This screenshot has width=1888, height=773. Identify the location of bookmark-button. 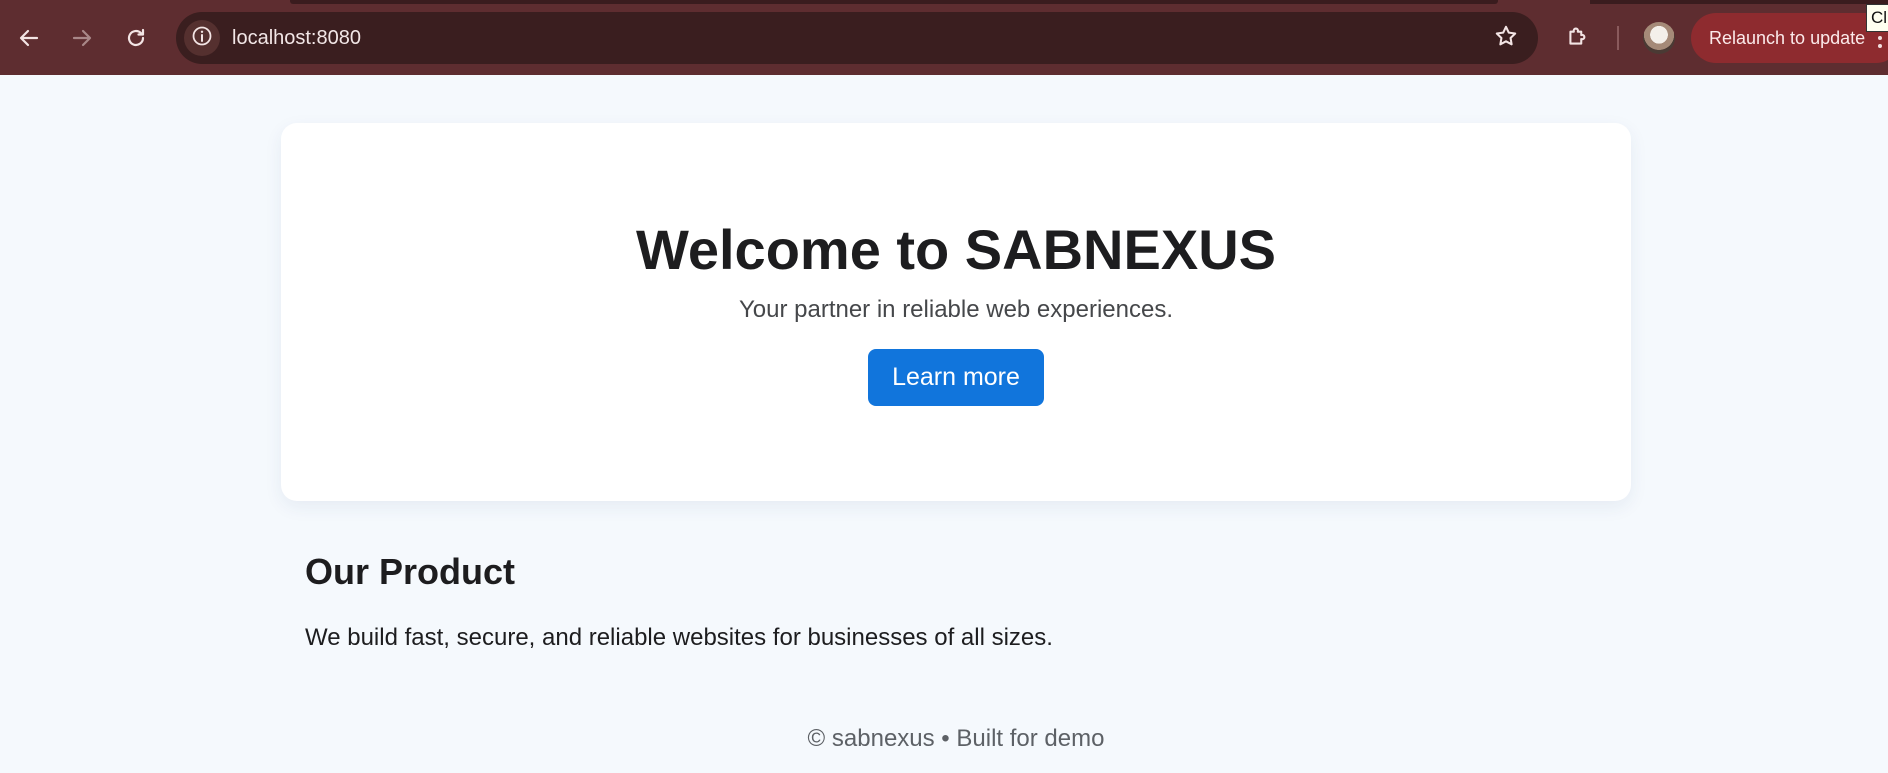
(1506, 38).